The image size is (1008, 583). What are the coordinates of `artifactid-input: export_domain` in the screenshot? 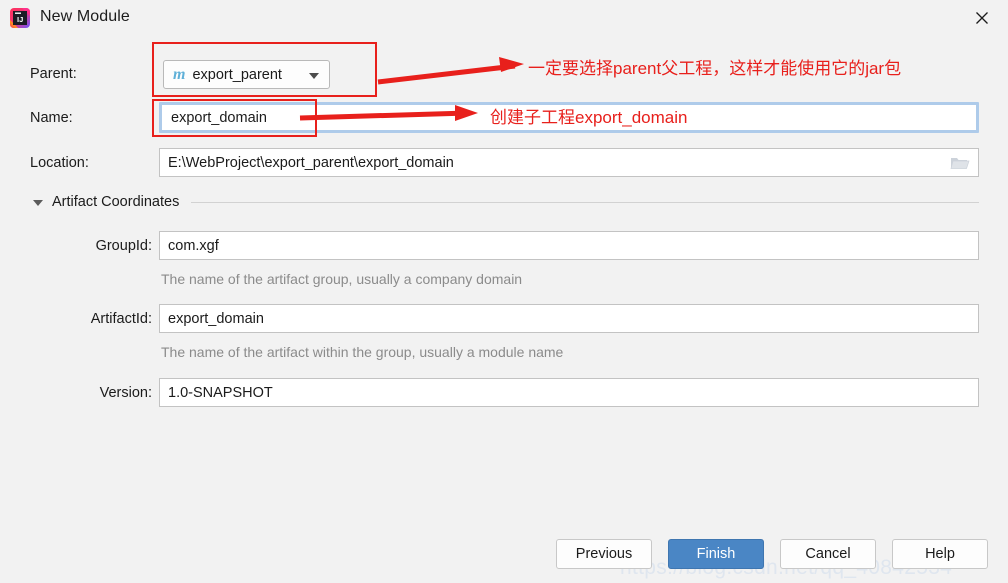 It's located at (569, 318).